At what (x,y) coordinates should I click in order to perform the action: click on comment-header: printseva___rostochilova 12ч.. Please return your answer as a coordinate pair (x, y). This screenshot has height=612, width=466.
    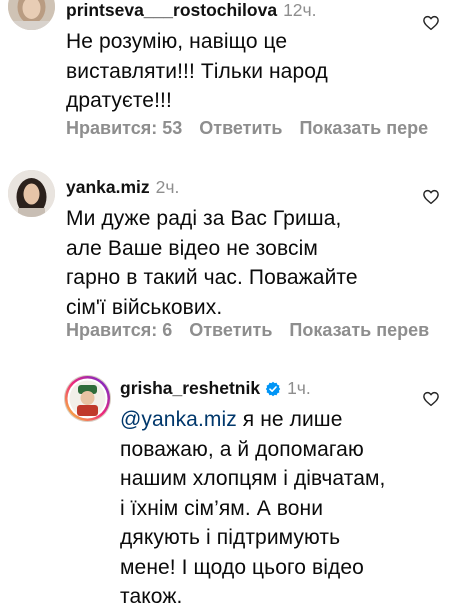
    Looking at the image, I should click on (191, 10).